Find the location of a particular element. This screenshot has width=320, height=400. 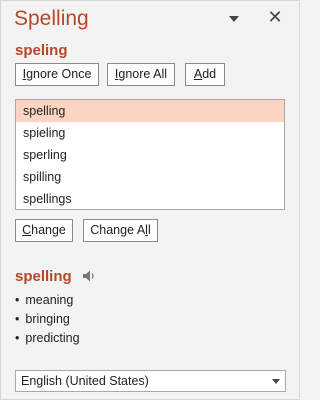

synonym-item: predicting is located at coordinates (47, 338).